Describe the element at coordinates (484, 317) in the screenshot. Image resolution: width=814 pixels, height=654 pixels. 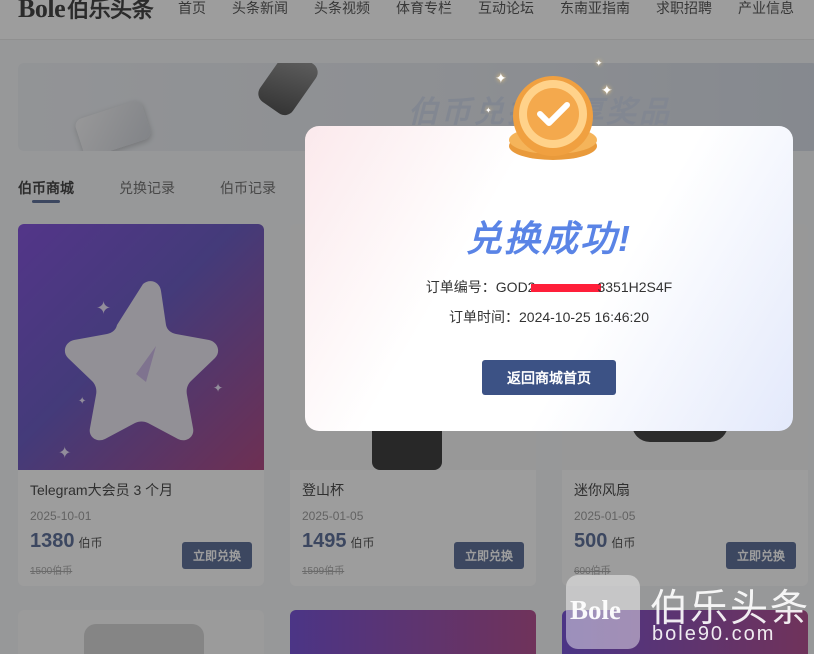
I see `order-time-label: 订单时间：` at that location.